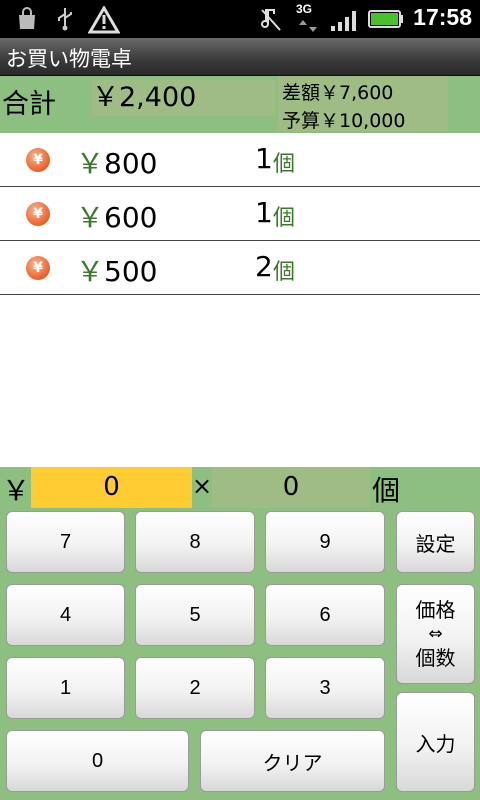 This screenshot has height=800, width=480. I want to click on key-9: 9, so click(325, 542).